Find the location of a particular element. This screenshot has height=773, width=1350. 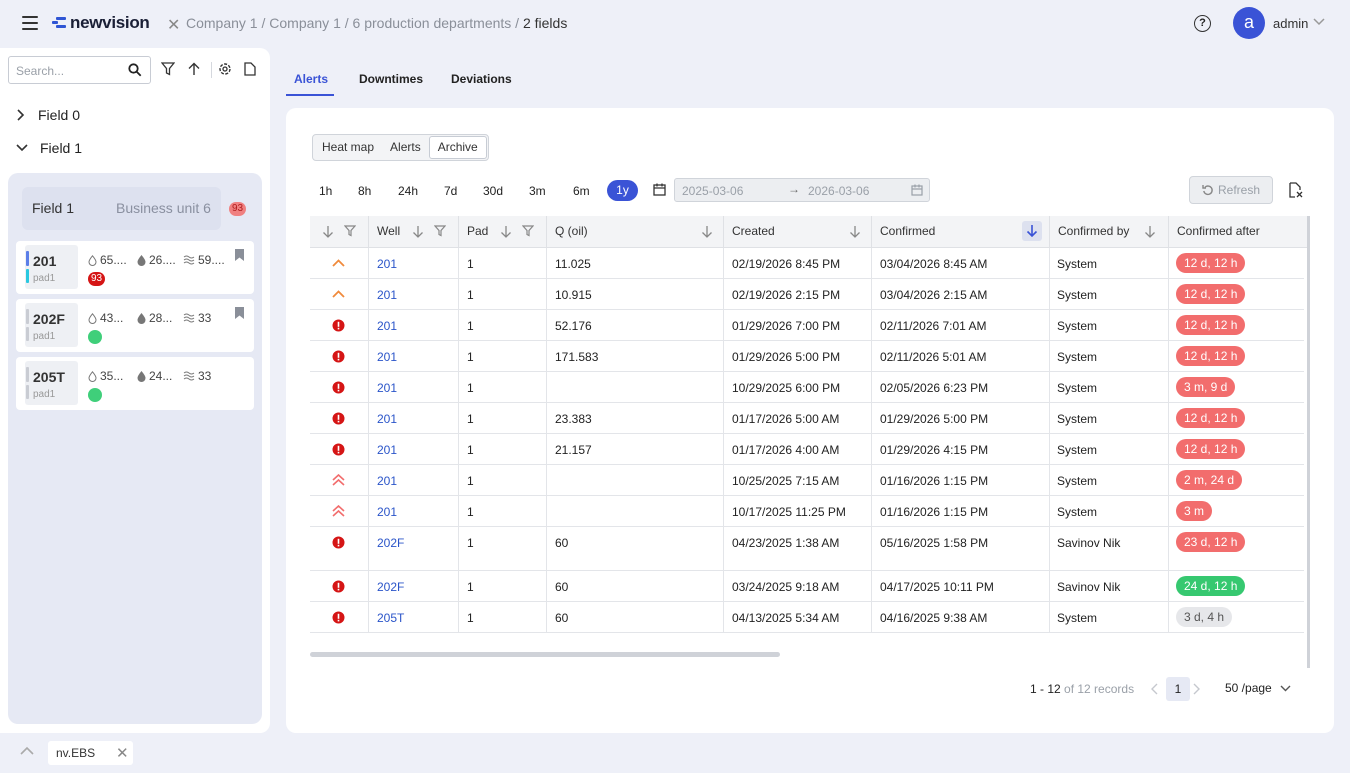

app-logo: newvision is located at coordinates (101, 23).